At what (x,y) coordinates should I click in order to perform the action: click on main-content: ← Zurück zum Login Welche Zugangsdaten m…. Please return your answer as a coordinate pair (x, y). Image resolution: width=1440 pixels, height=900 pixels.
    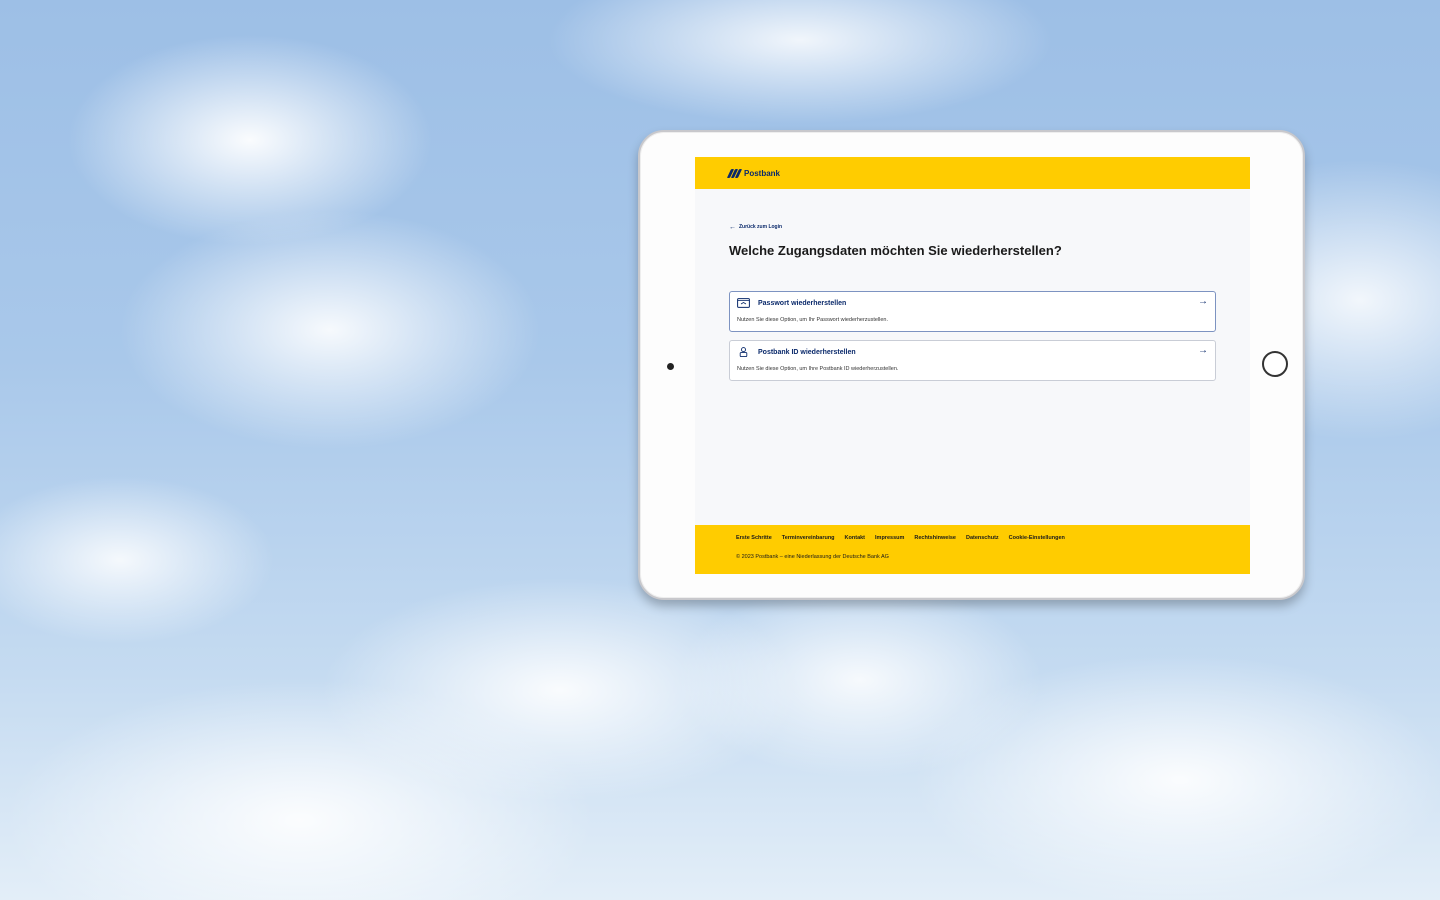
    Looking at the image, I should click on (972, 302).